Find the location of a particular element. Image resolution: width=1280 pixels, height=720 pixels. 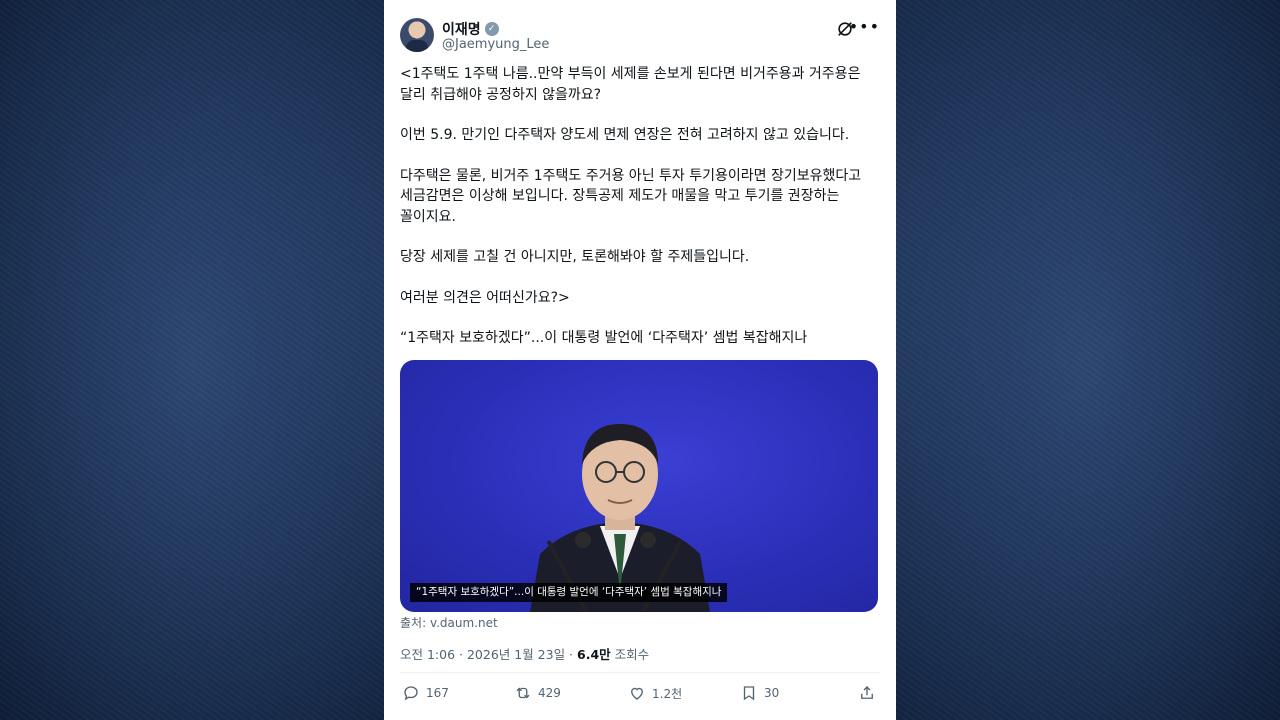

source-link: 출처: v.daum.net is located at coordinates (449, 622).